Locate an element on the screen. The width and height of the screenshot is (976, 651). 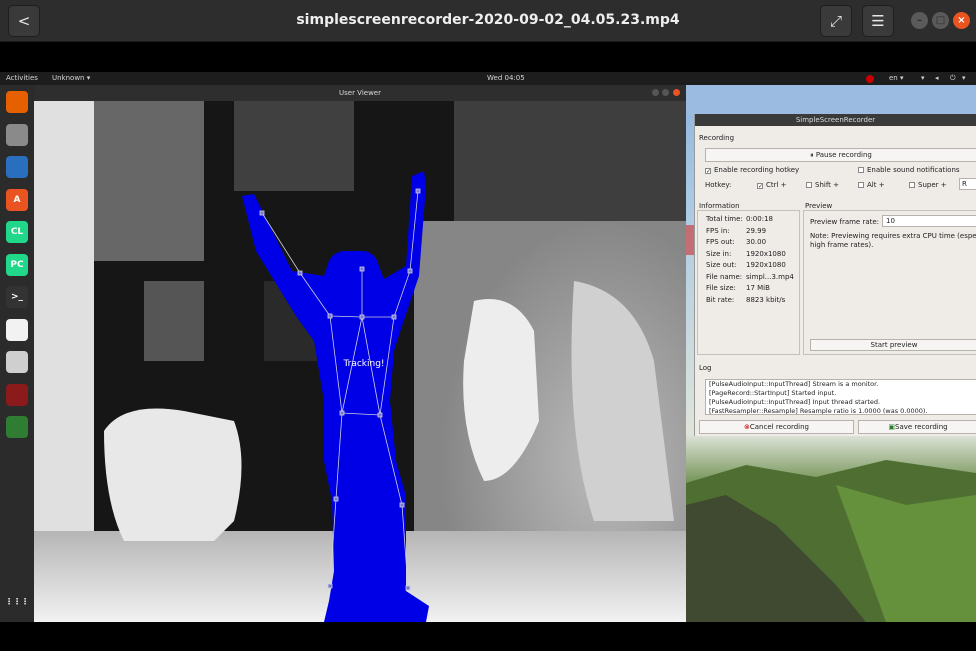
info-value: 29.99 is located at coordinates (756, 230).